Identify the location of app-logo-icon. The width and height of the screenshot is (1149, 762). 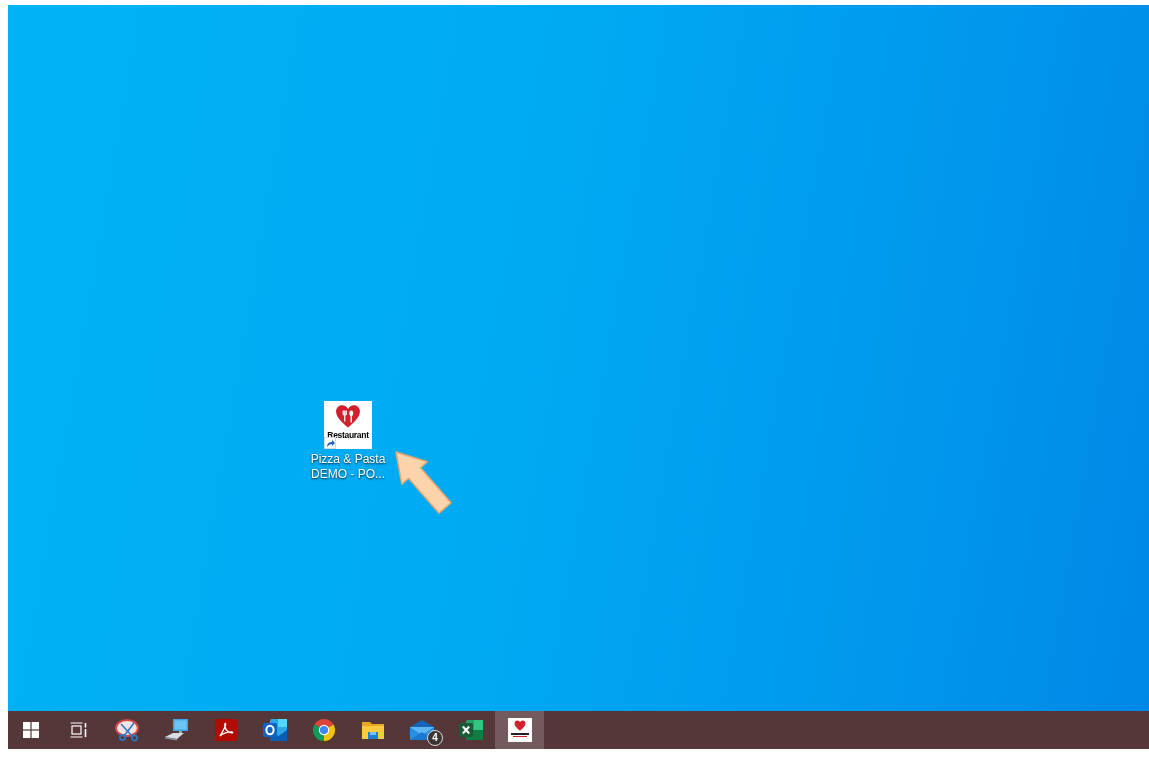
(519, 730).